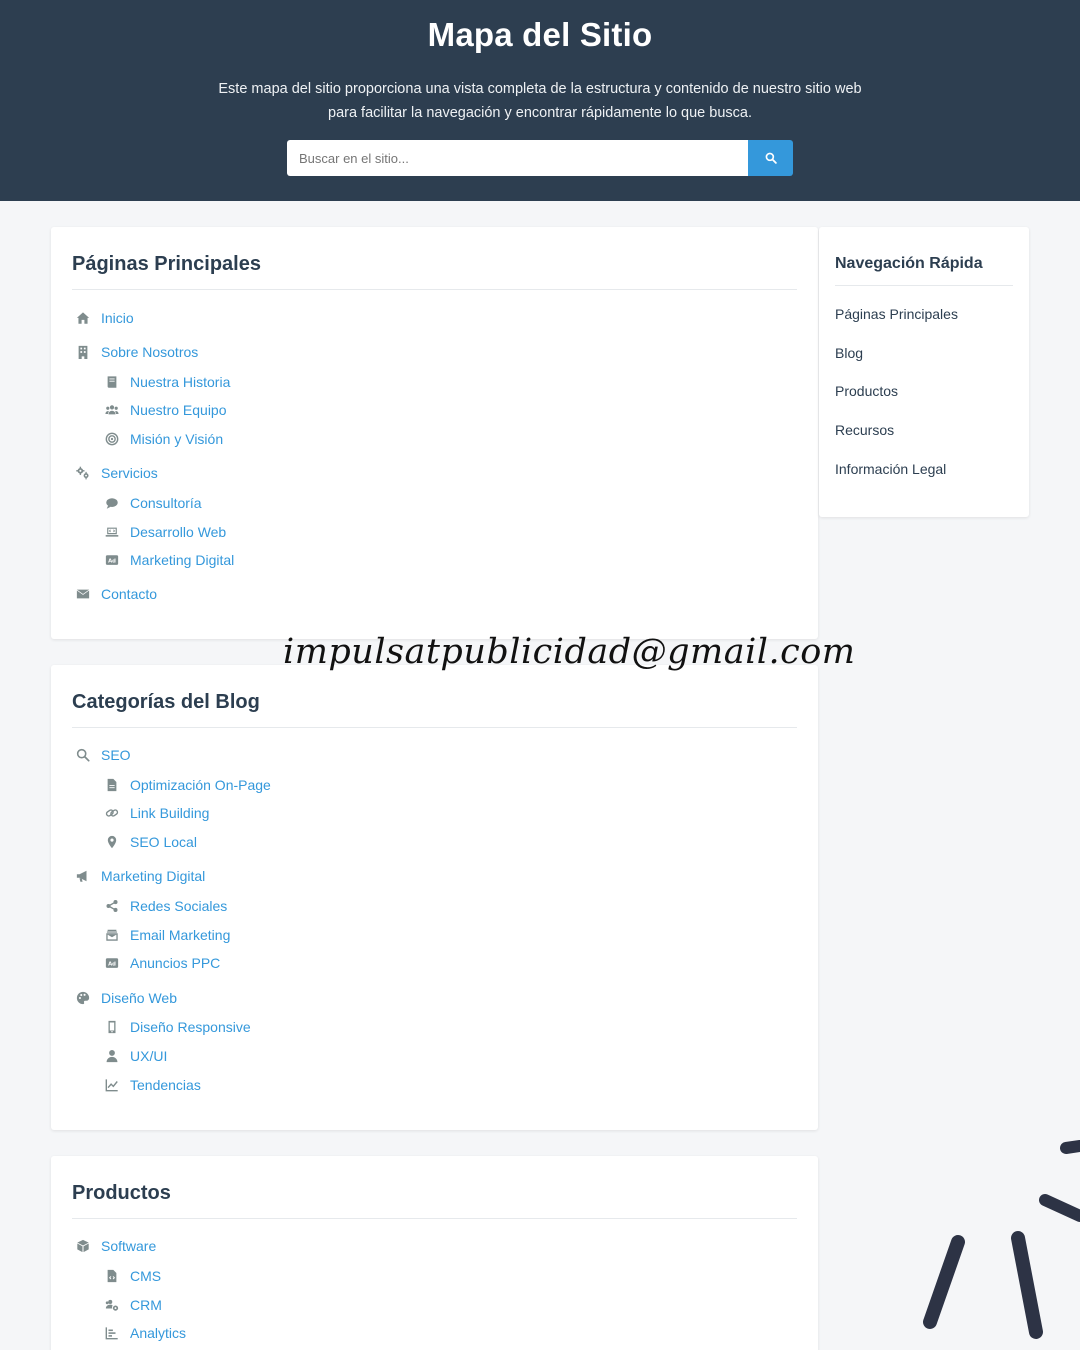  What do you see at coordinates (178, 410) in the screenshot?
I see `sitemap-link-label: Nuestro Equipo` at bounding box center [178, 410].